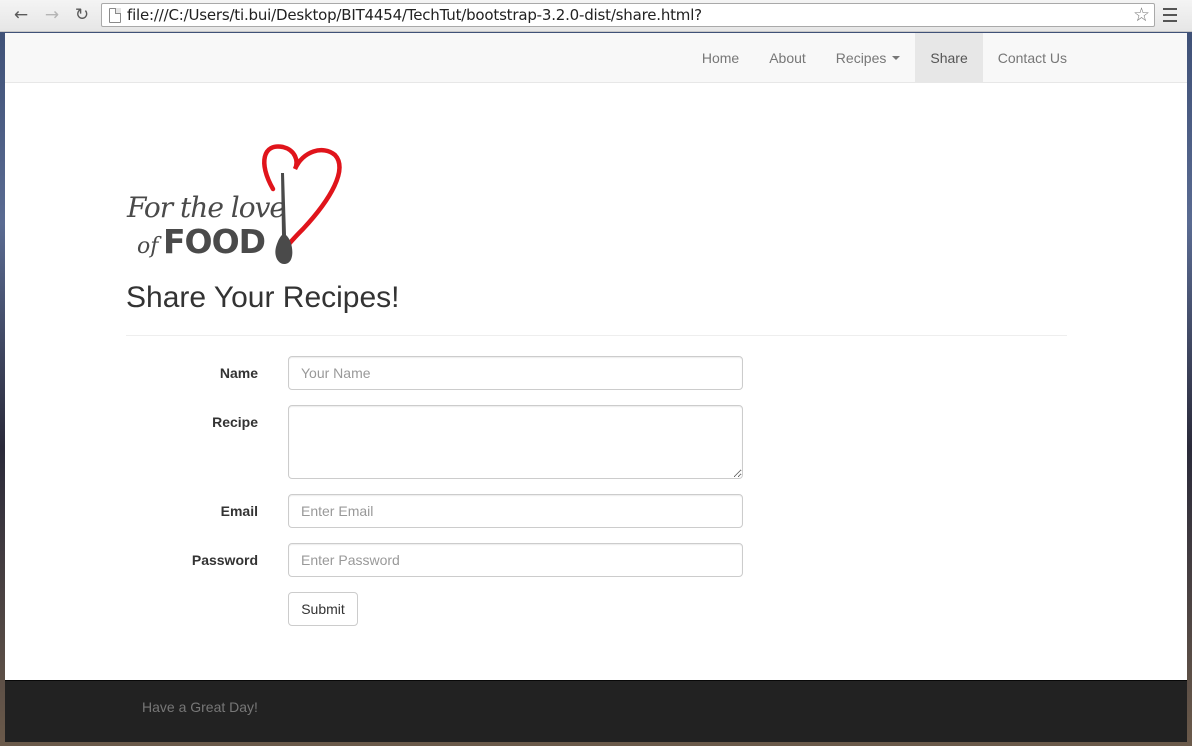 The width and height of the screenshot is (1192, 746). I want to click on footer-text: Have a Great Day!, so click(200, 707).